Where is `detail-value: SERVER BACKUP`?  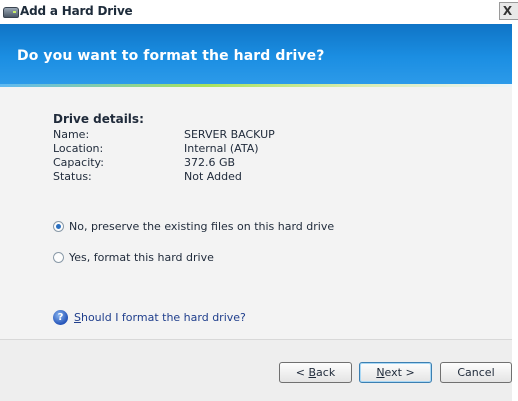 detail-value: SERVER BACKUP is located at coordinates (229, 134).